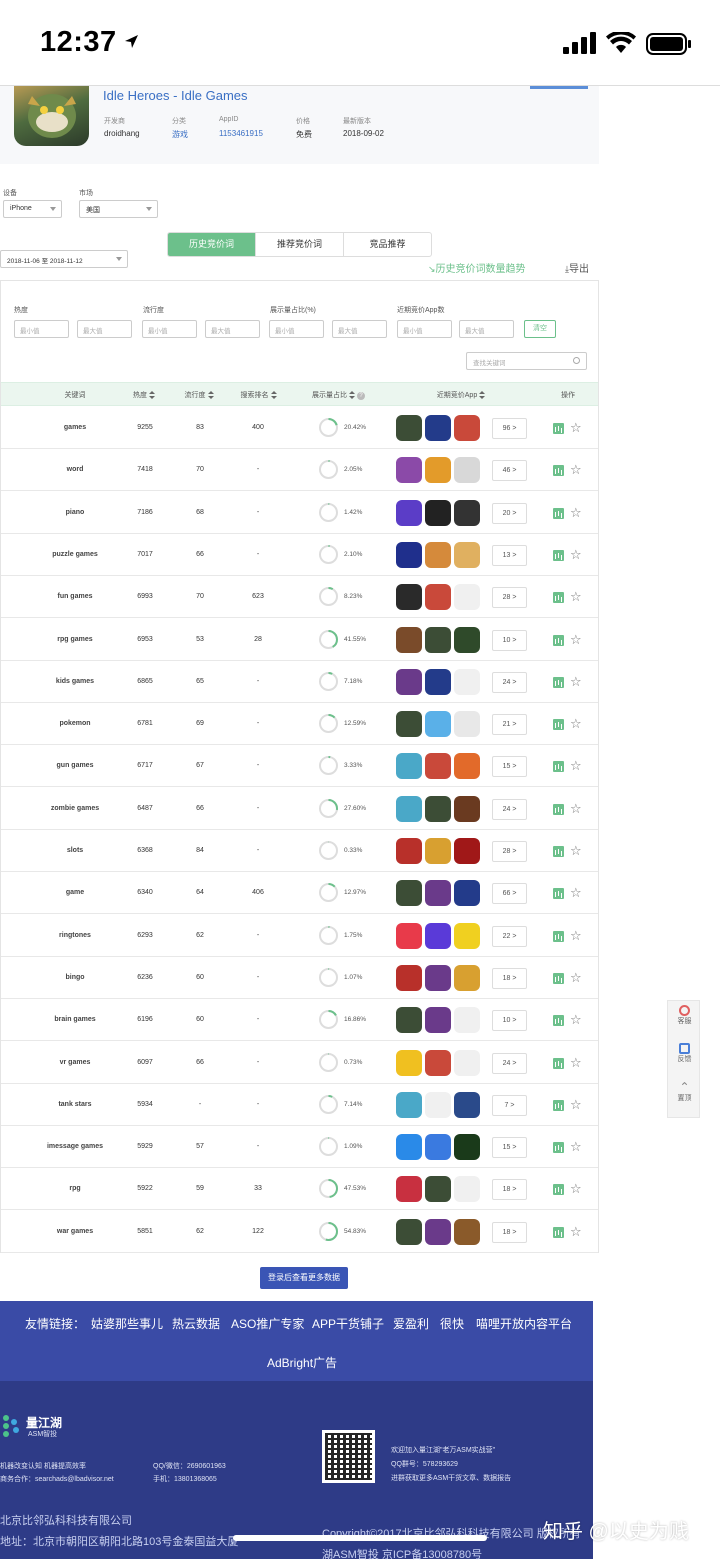  Describe the element at coordinates (509, 471) in the screenshot. I see `bid-app-count-button: 46 >` at that location.